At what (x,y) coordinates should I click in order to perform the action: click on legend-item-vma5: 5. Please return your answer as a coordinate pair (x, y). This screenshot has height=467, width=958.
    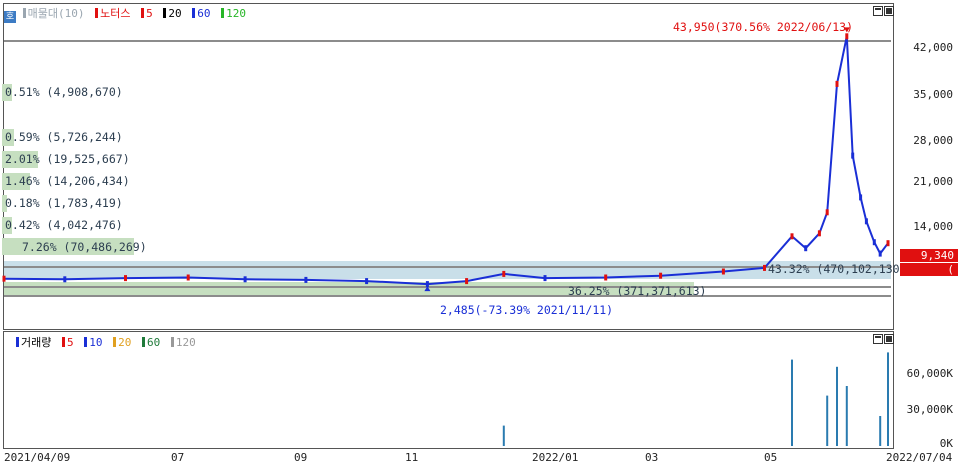
    Looking at the image, I should click on (68, 342).